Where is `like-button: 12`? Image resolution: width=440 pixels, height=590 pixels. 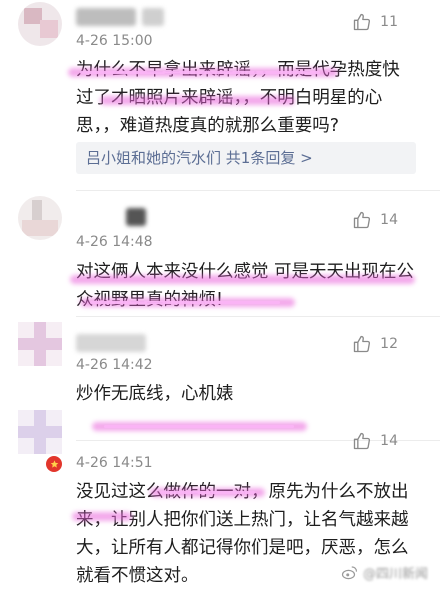
like-button: 12 is located at coordinates (375, 344).